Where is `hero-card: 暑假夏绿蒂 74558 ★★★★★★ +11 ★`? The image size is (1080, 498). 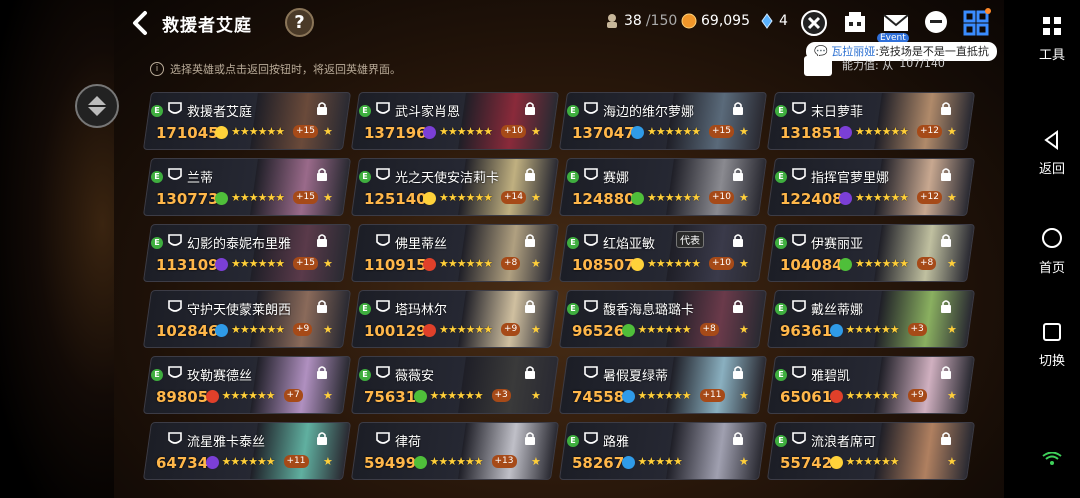
hero-card: 暑假夏绿蒂 74558 ★★★★★★ +11 ★ is located at coordinates (663, 385).